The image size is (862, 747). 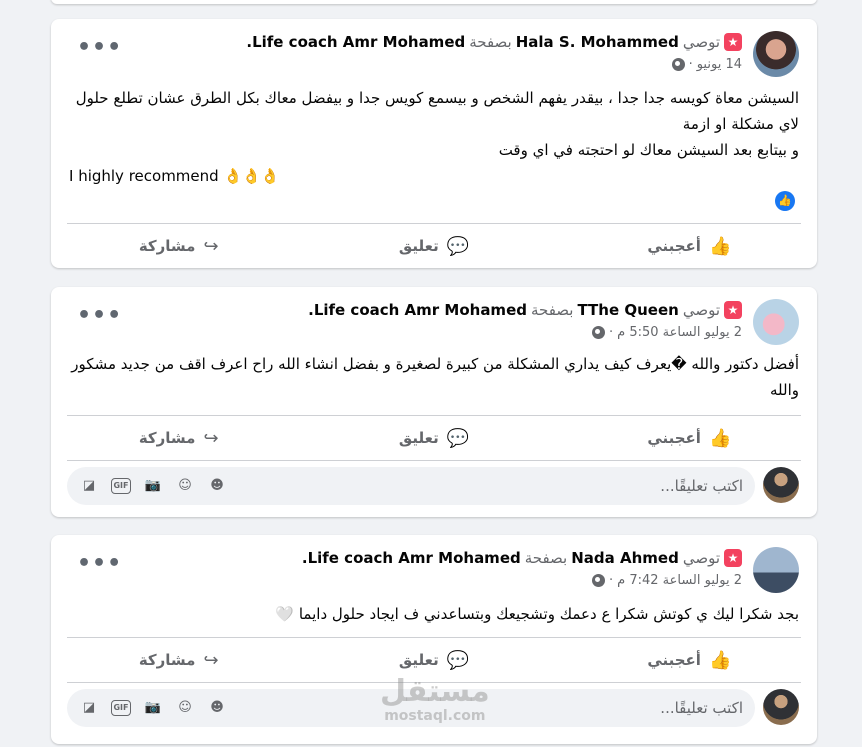 What do you see at coordinates (625, 558) in the screenshot?
I see `author-name: Nada Ahmed` at bounding box center [625, 558].